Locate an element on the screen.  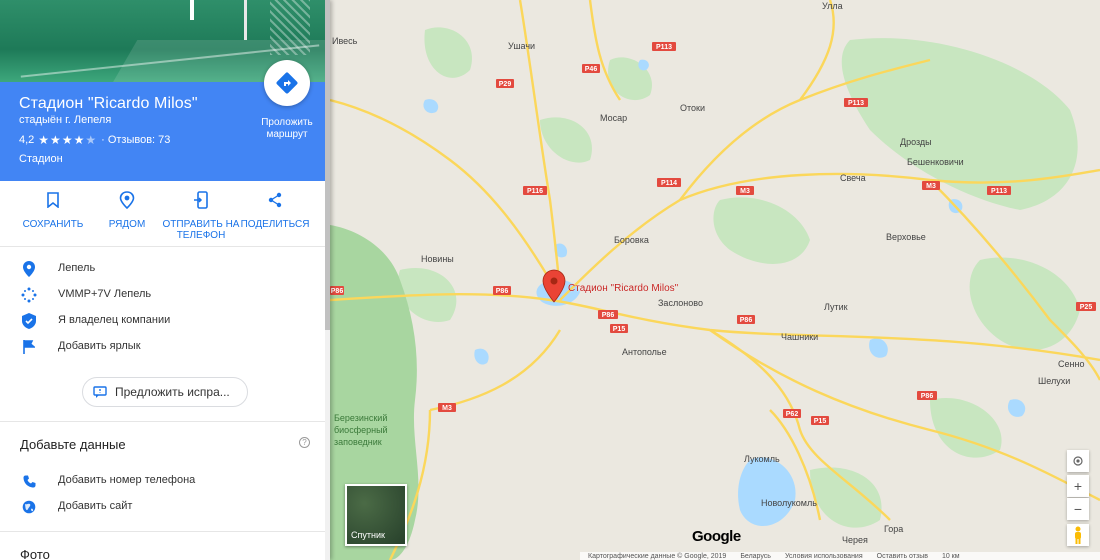
google-logo: Google is located at coordinates (716, 536).